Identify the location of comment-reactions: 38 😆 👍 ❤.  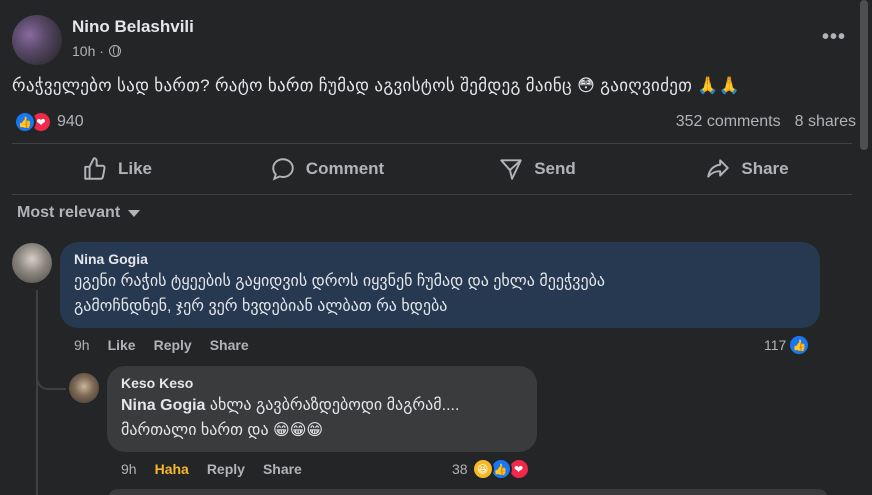
(491, 469).